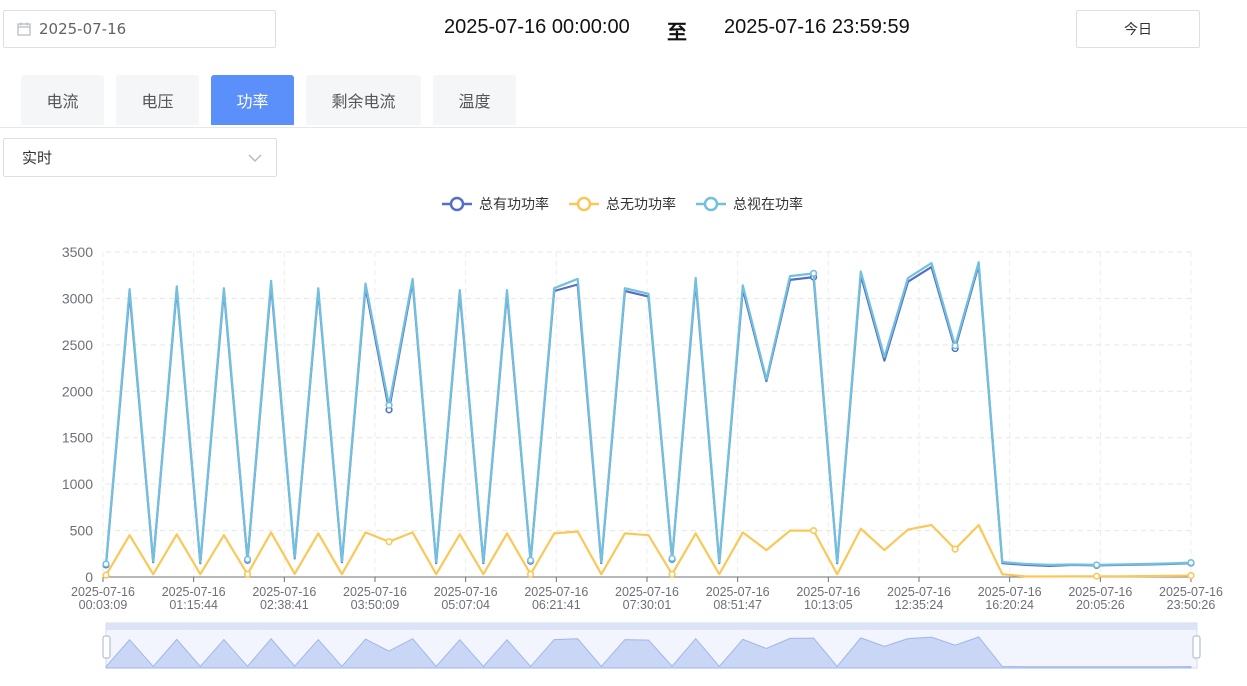 The image size is (1247, 686). Describe the element at coordinates (919, 598) in the screenshot. I see `x-tick-label: 2025-07-16 12:35:24` at that location.